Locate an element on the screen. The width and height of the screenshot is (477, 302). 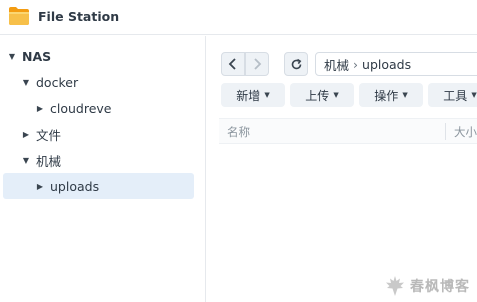
back-button is located at coordinates (233, 64).